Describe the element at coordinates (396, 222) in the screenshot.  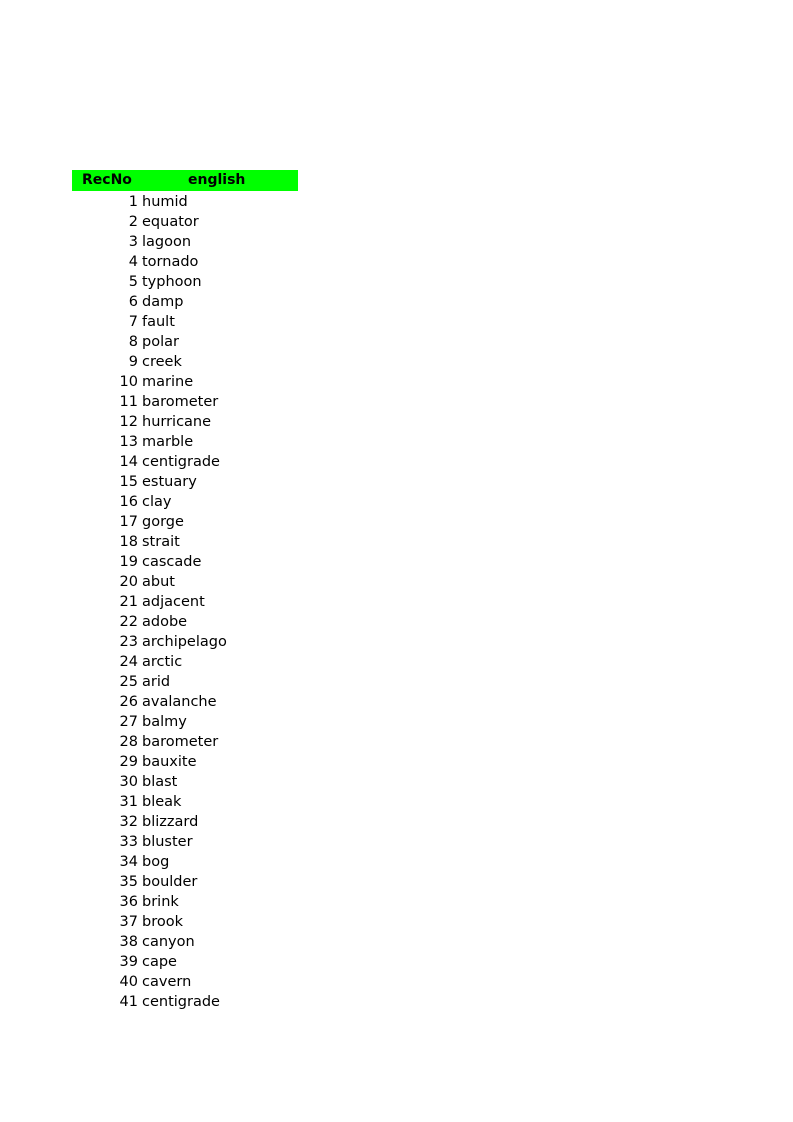
I see `table-row: 2 equator` at that location.